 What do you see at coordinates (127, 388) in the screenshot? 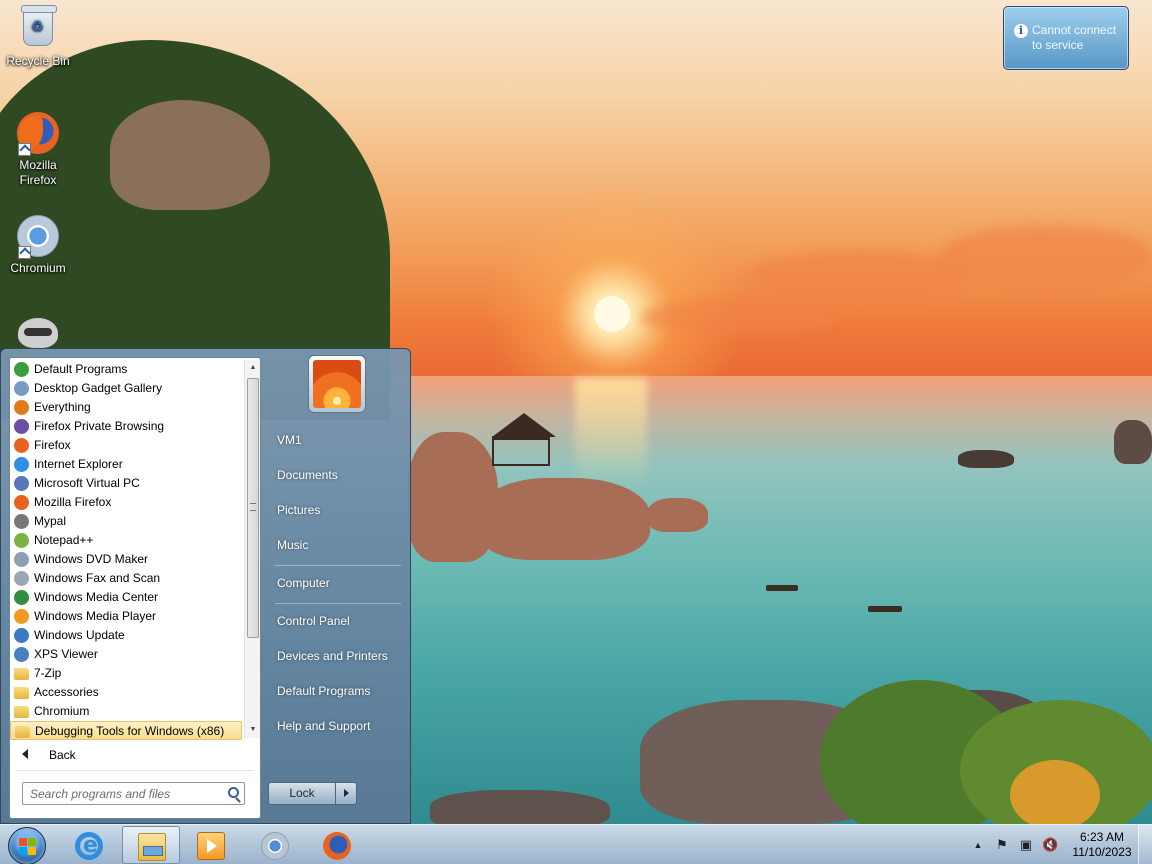
I see `program-list-item: Desktop Gadget Gallery` at bounding box center [127, 388].